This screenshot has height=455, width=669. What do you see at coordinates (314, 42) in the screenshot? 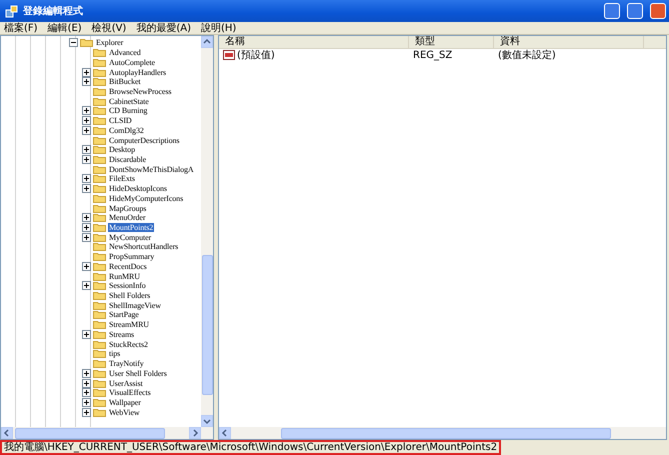
I see `column-header: 名稱` at bounding box center [314, 42].